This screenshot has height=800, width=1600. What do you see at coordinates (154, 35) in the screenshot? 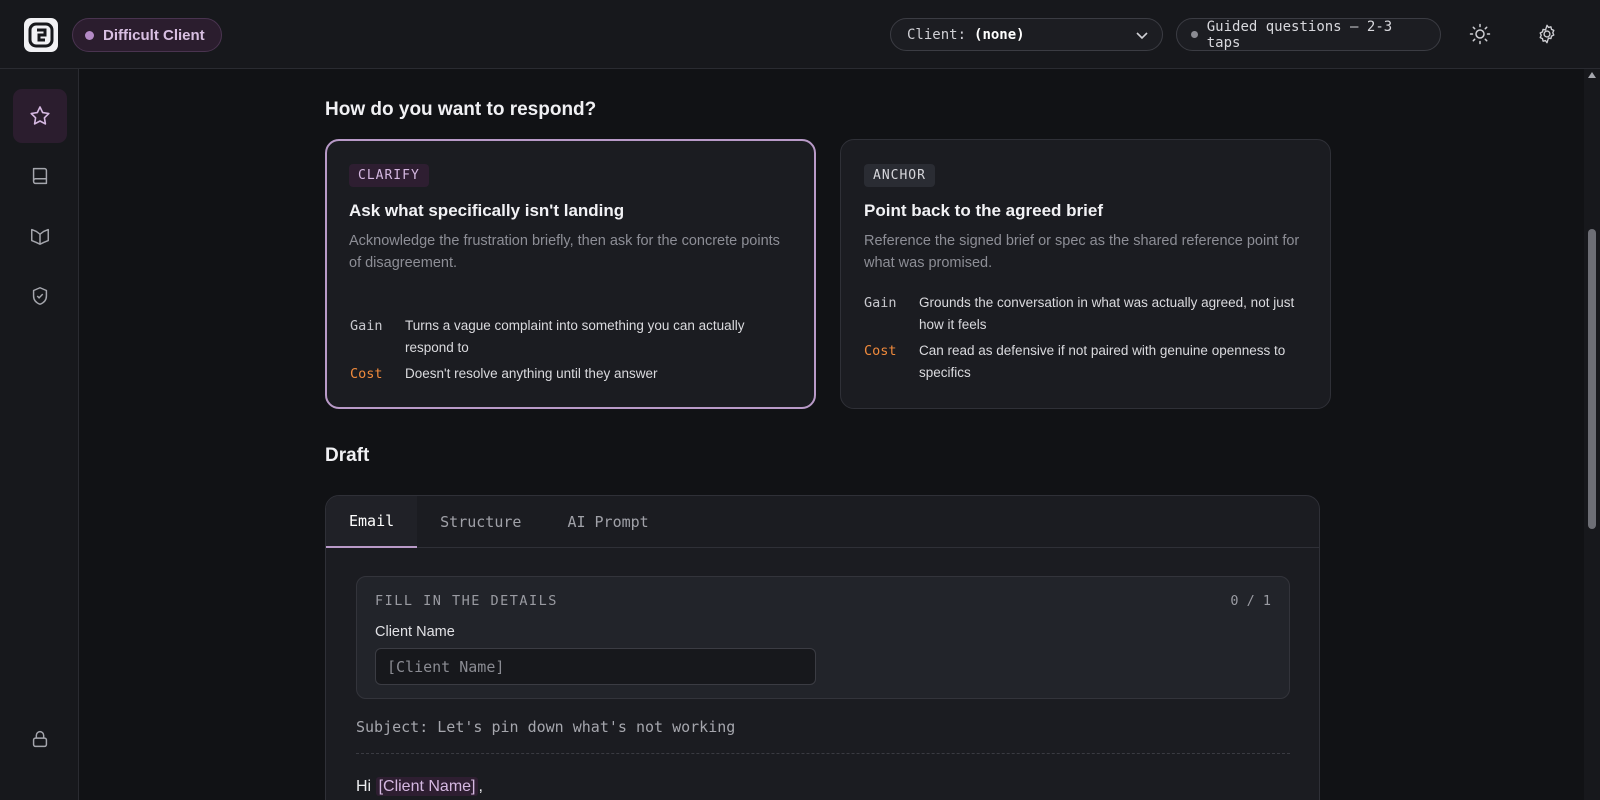
I see `mode-label: Difficult Client` at bounding box center [154, 35].